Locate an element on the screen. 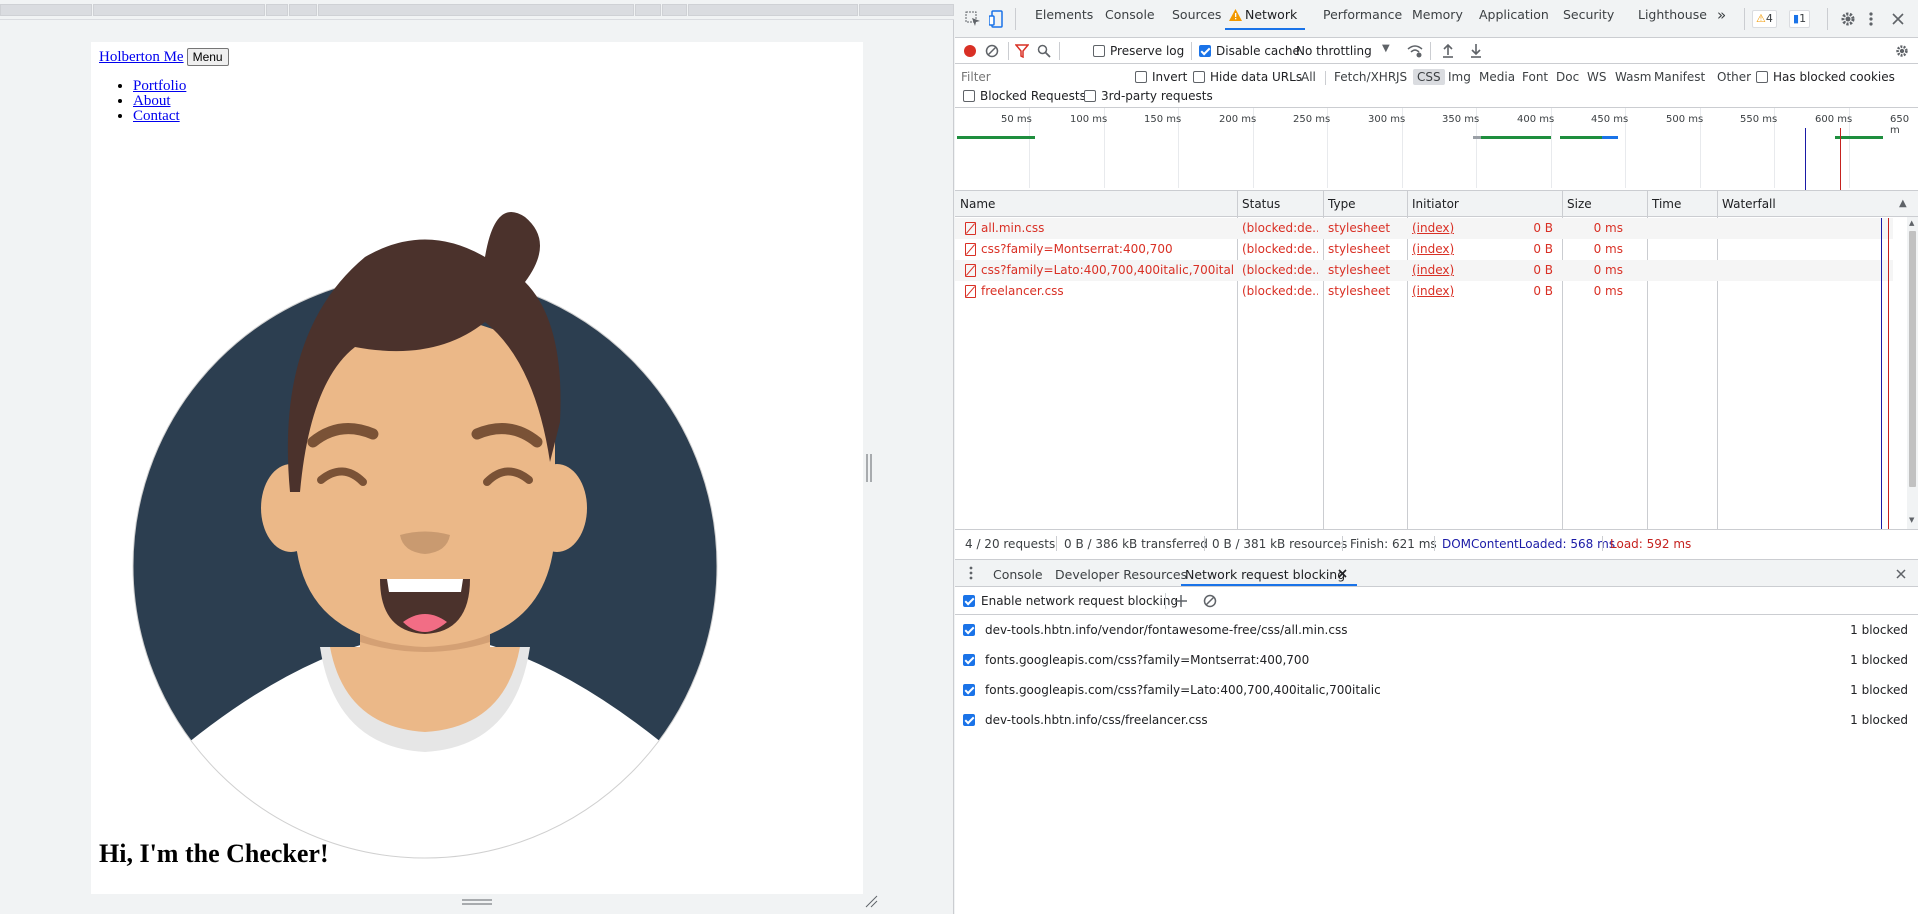 Image resolution: width=1918 pixels, height=914 pixels. close-tab-icon is located at coordinates (1342, 573).